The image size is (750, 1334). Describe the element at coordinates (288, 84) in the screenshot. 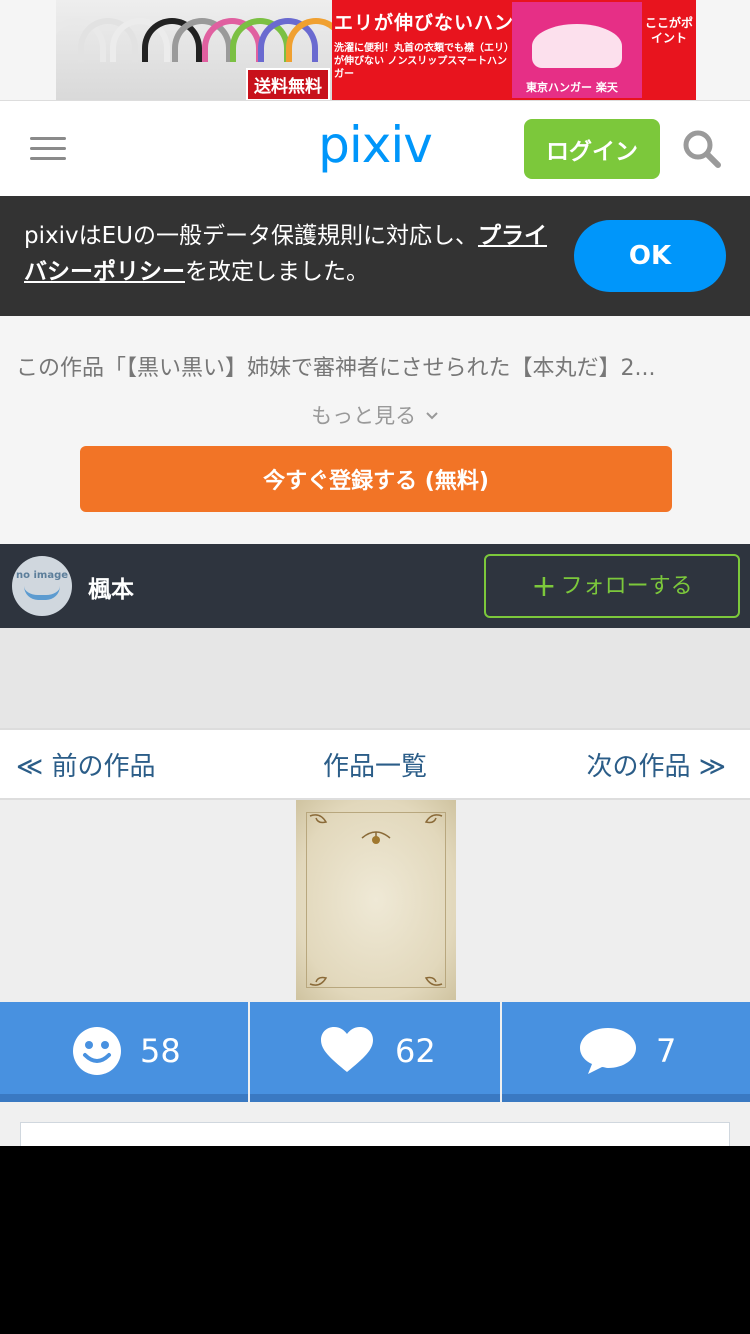

I see `ad-shipping-badge: 送料無料` at that location.